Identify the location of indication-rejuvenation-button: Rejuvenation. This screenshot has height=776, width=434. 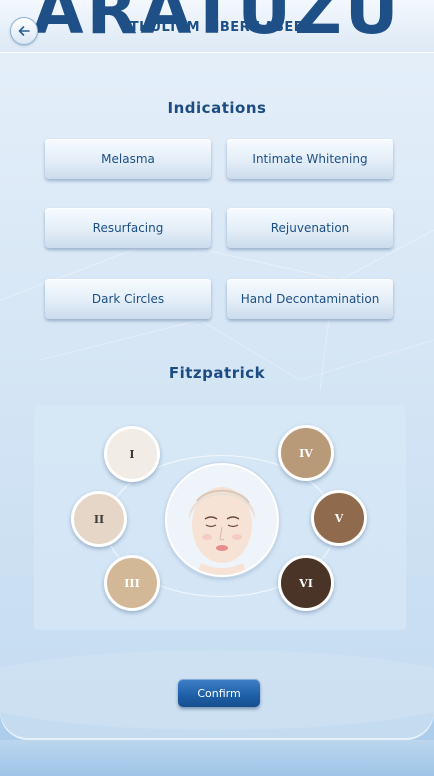
(310, 228).